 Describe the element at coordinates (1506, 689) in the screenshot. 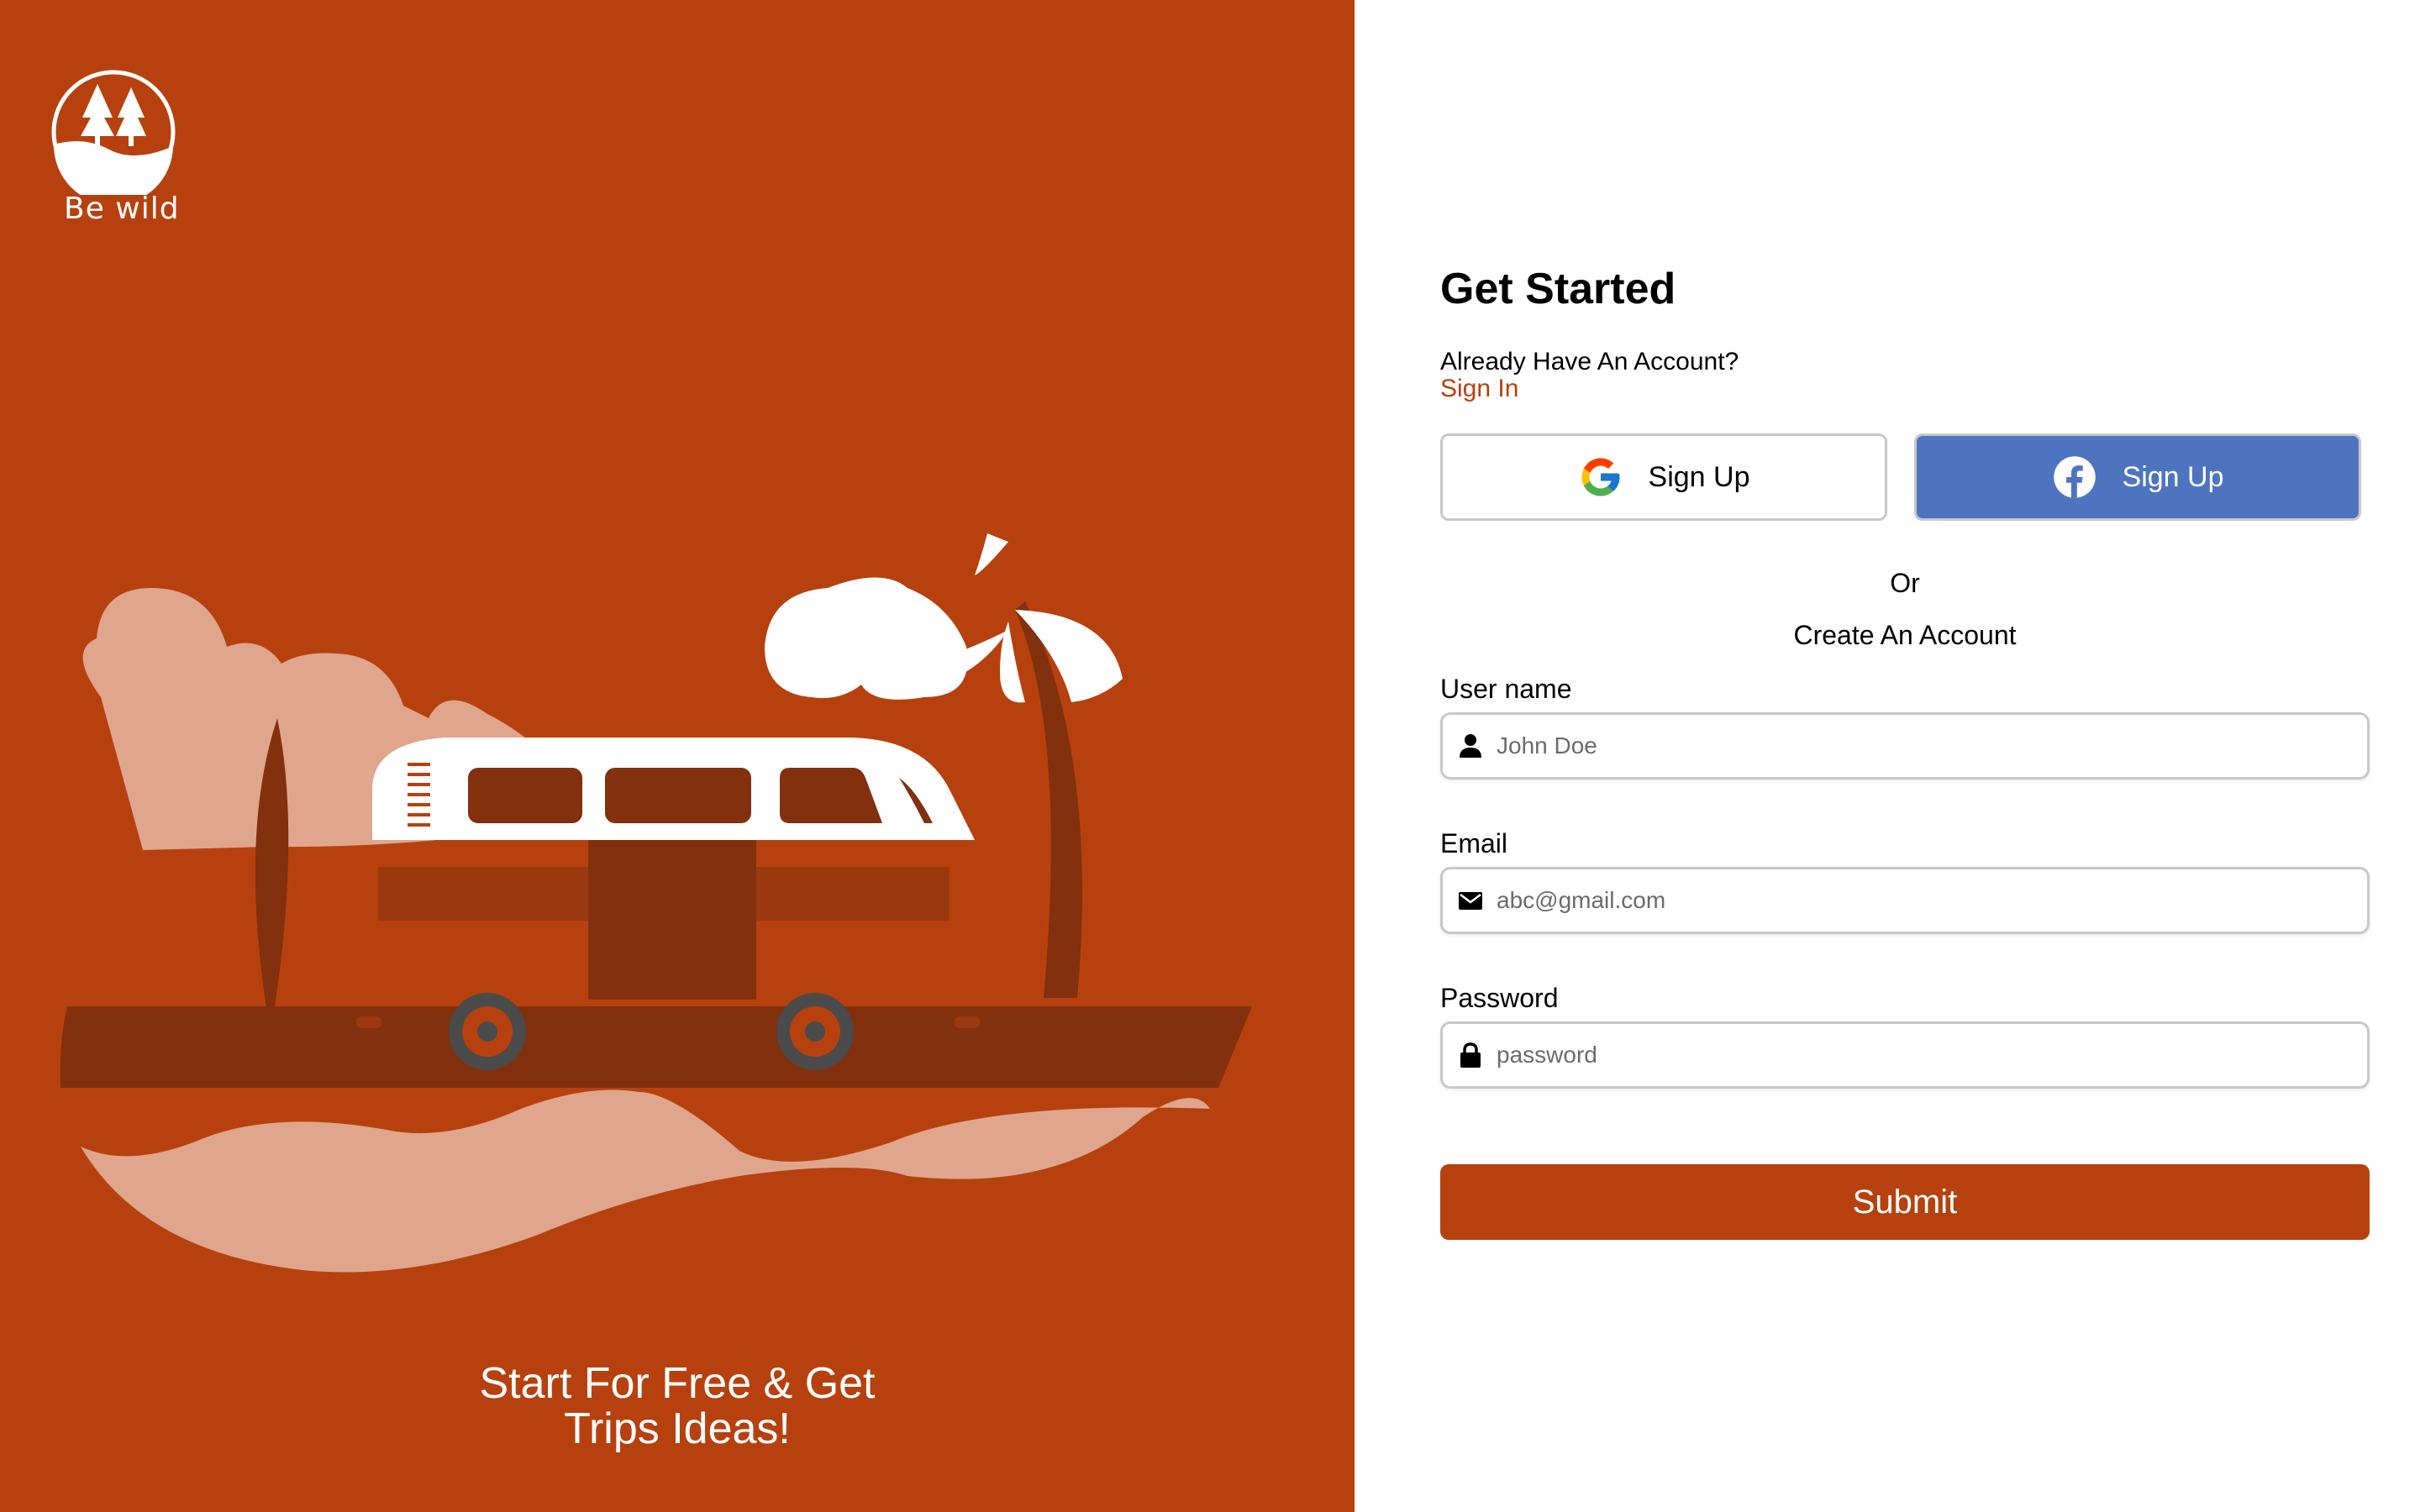

I see `username-label: User name` at that location.